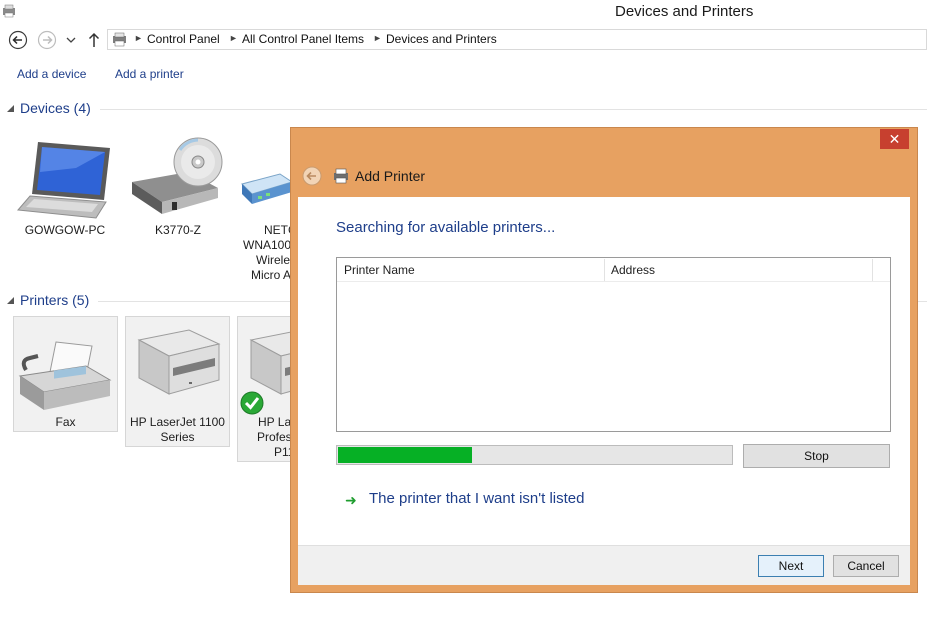 This screenshot has height=617, width=928. What do you see at coordinates (303, 39) in the screenshot?
I see `breadcrumb-all-items: All Control Panel Items` at bounding box center [303, 39].